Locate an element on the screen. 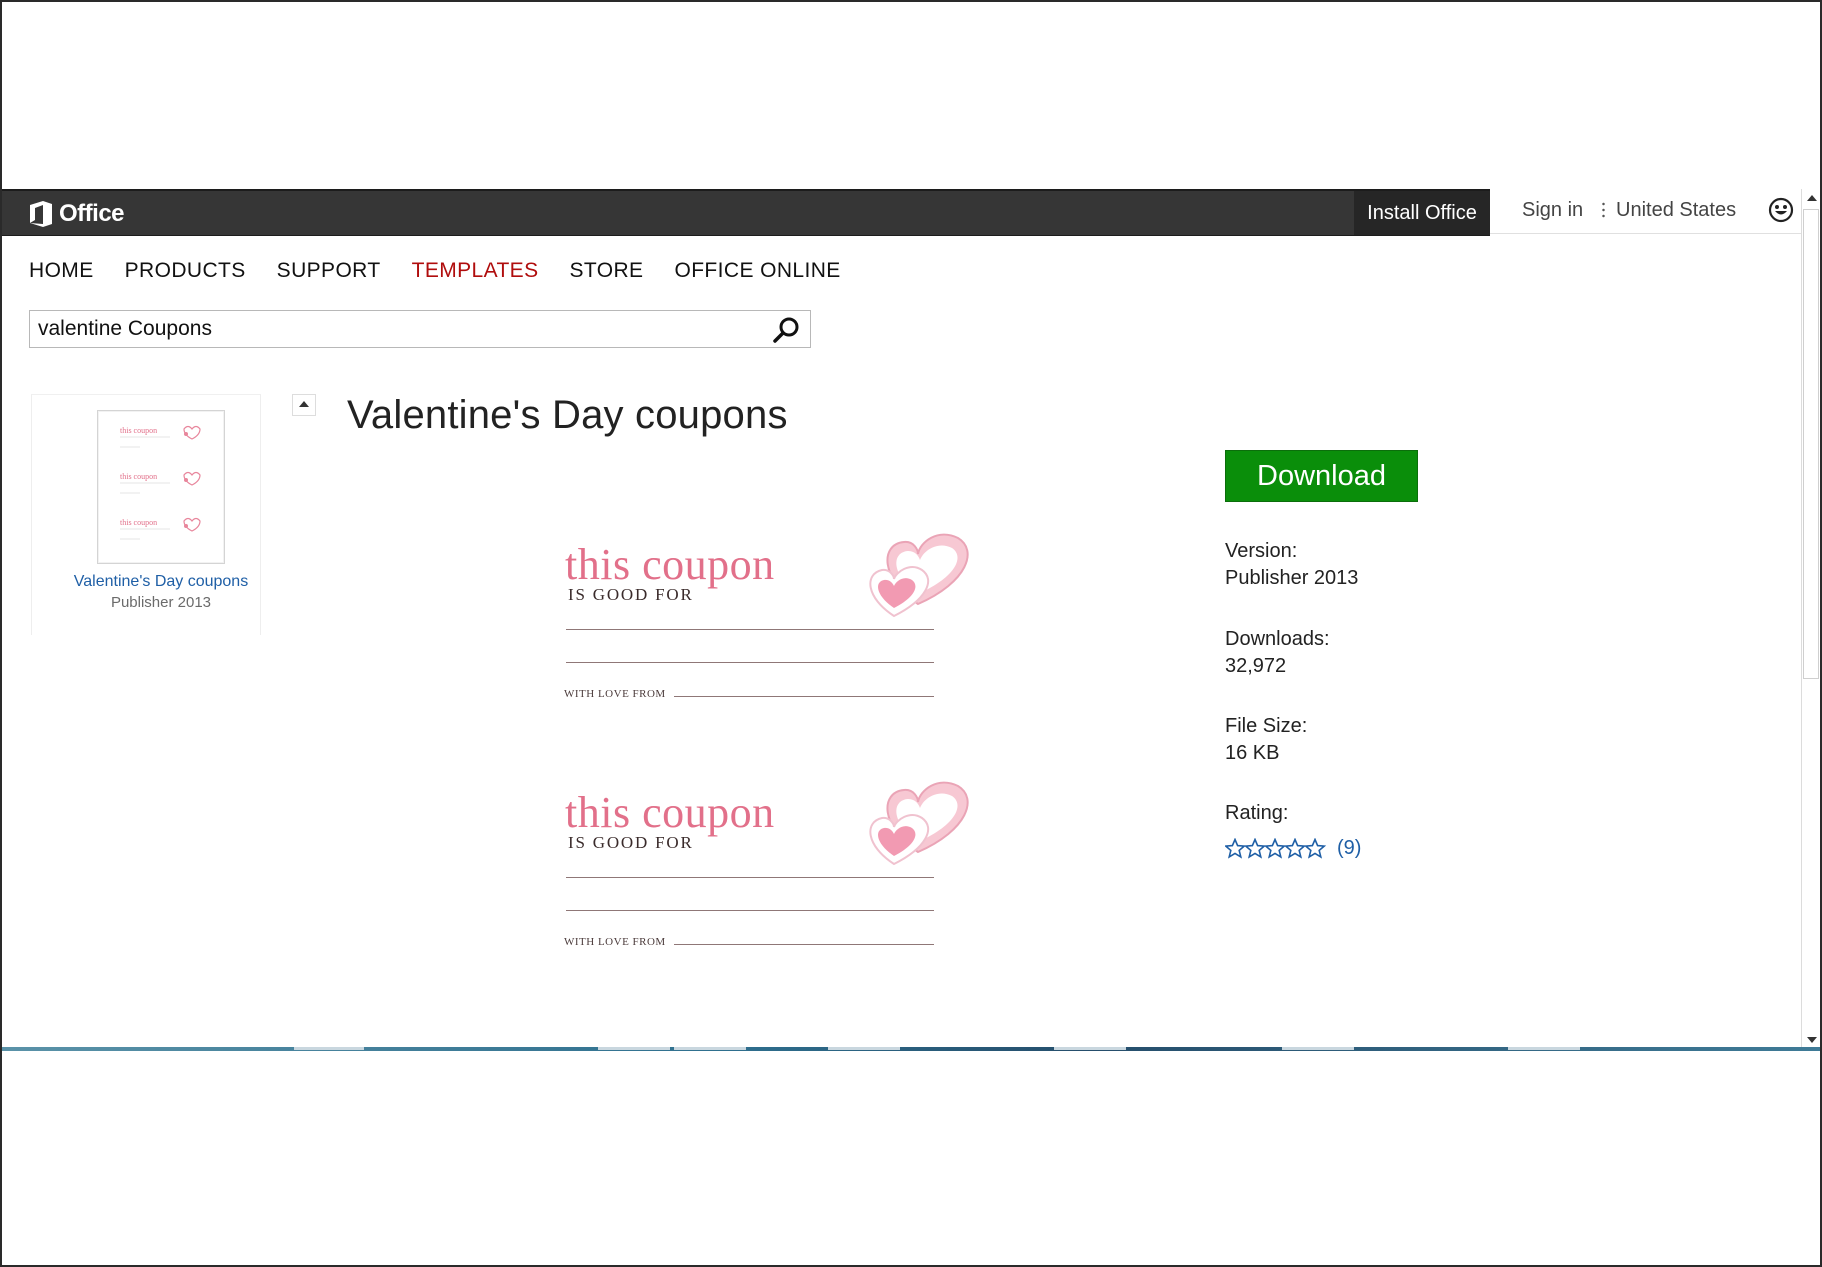  office-logo-icon is located at coordinates (41, 214).